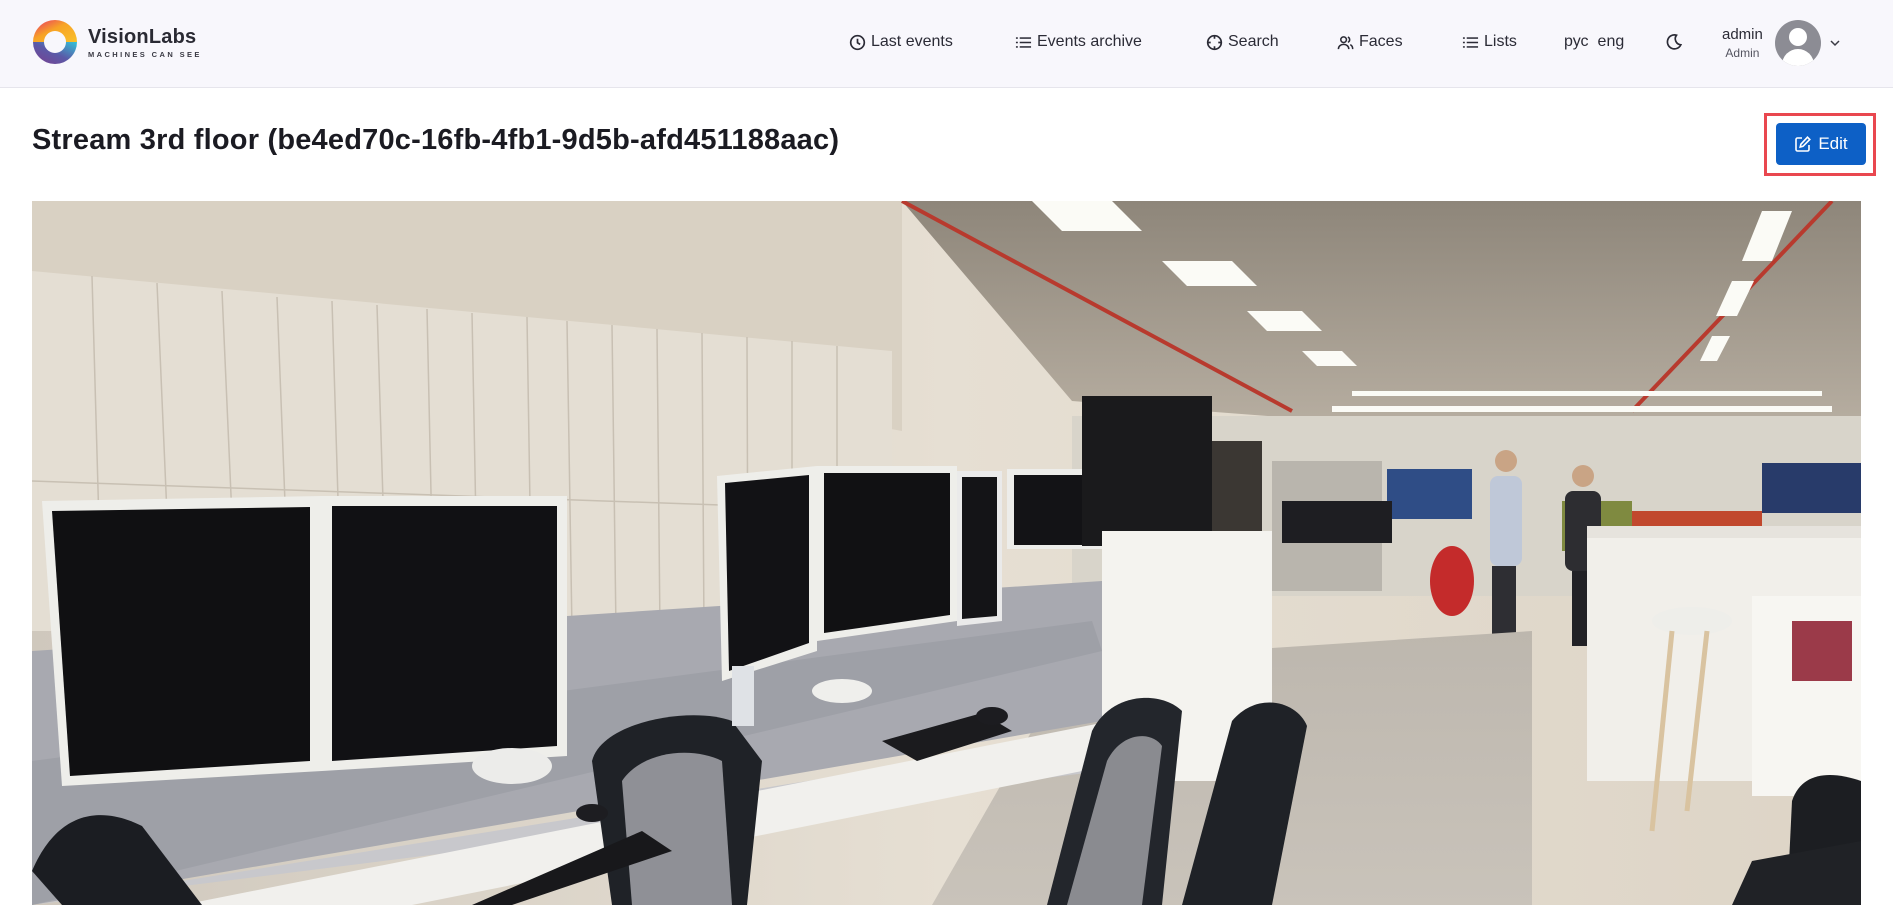  What do you see at coordinates (1742, 34) in the screenshot?
I see `user-name: admin` at bounding box center [1742, 34].